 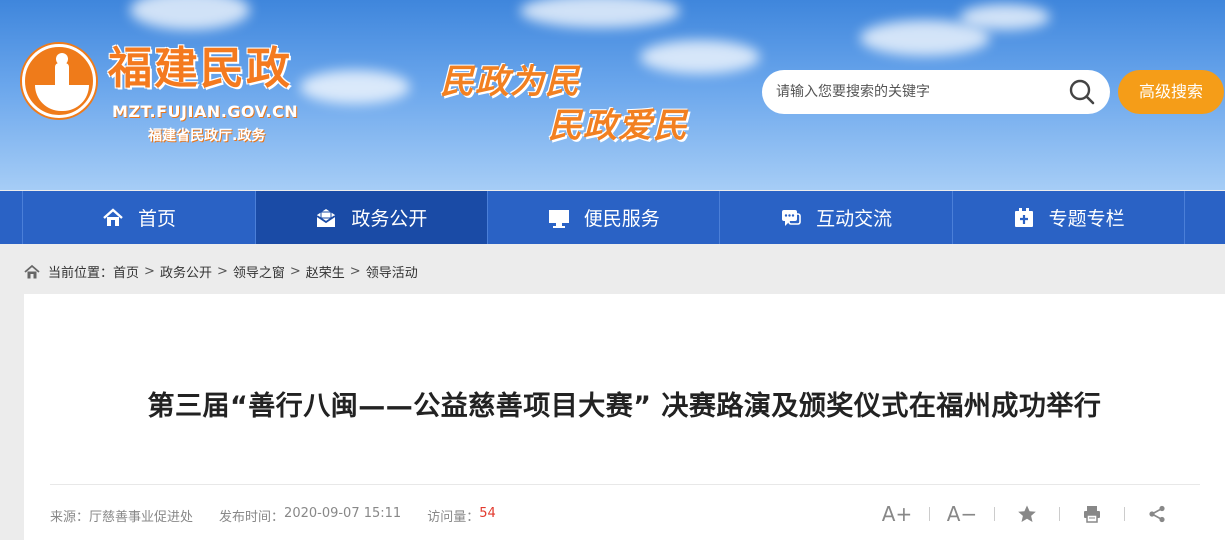 What do you see at coordinates (921, 92) in the screenshot?
I see `search-input` at bounding box center [921, 92].